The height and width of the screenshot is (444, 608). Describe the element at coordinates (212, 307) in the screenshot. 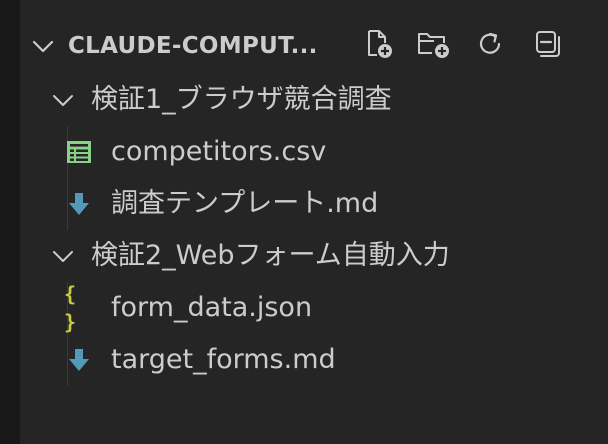

I see `file-name: form_data.json` at that location.